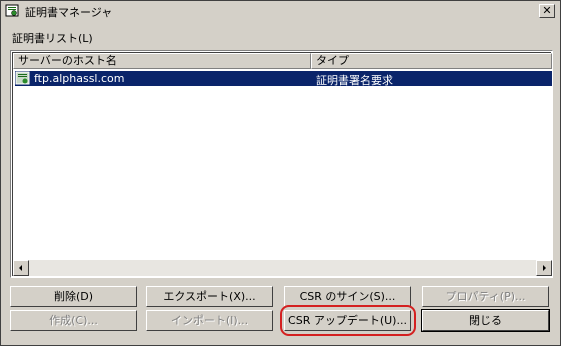 The height and width of the screenshot is (346, 561). I want to click on row-type: 証明書署名要求, so click(354, 80).